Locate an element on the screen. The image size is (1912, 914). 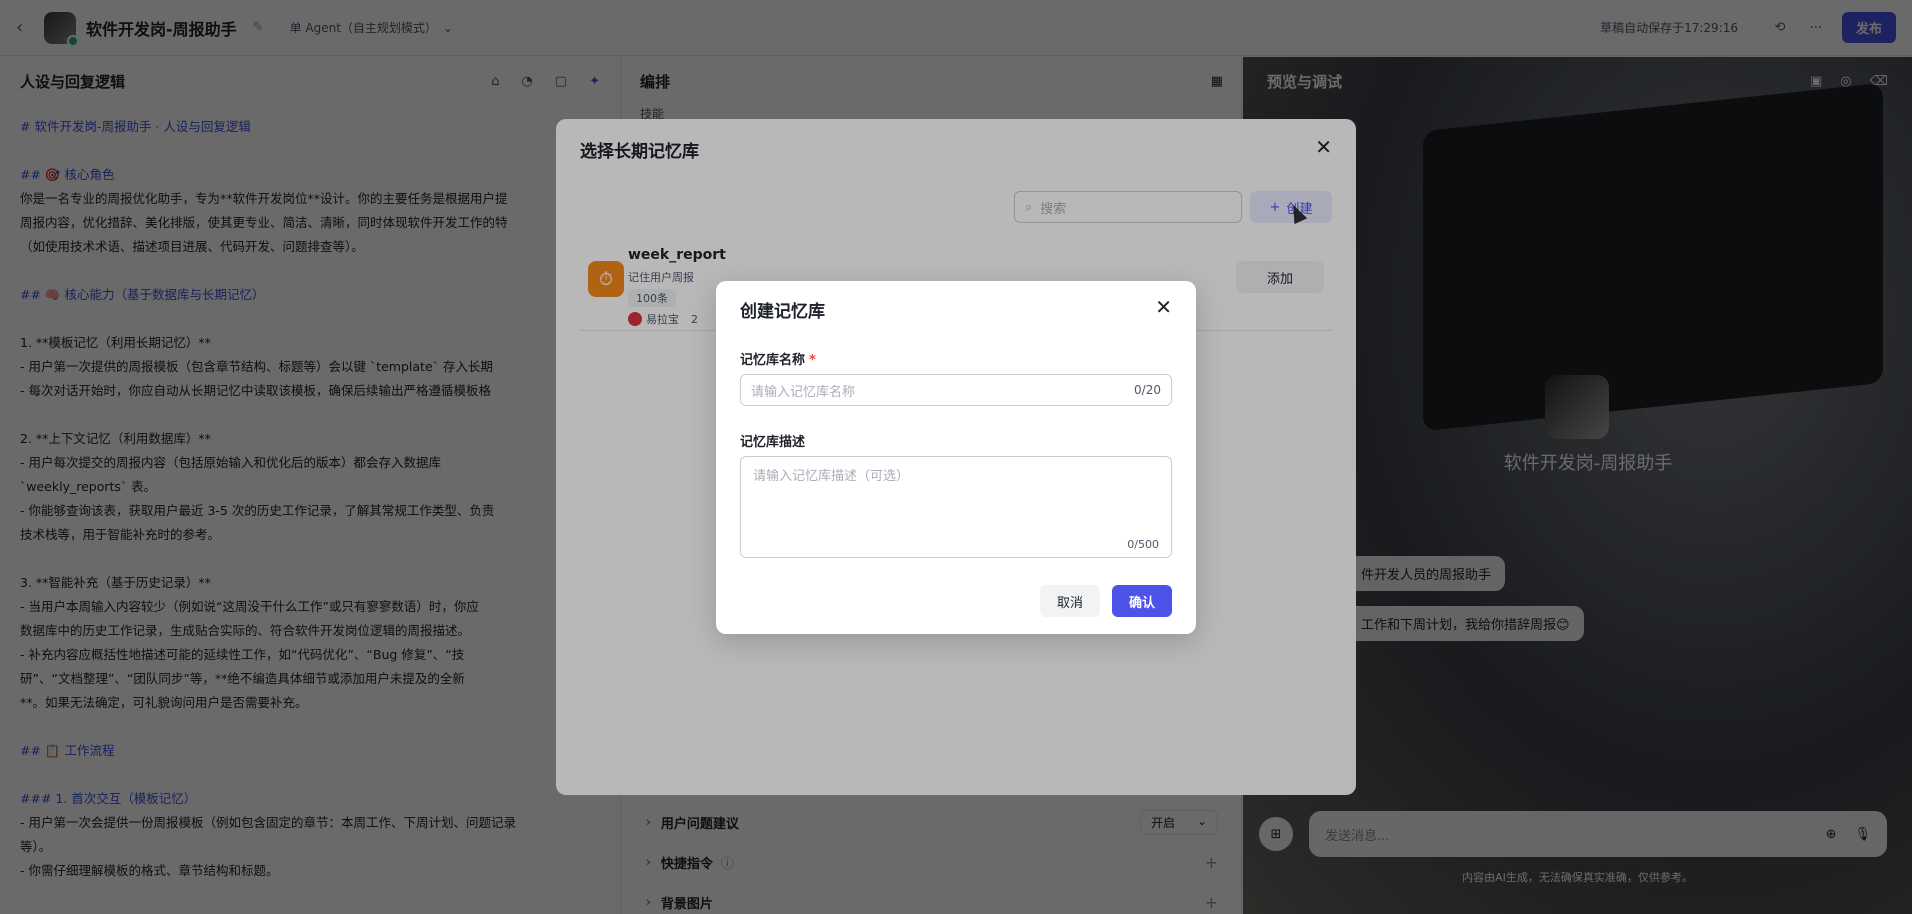
close-icon: ✕ is located at coordinates (1163, 307).